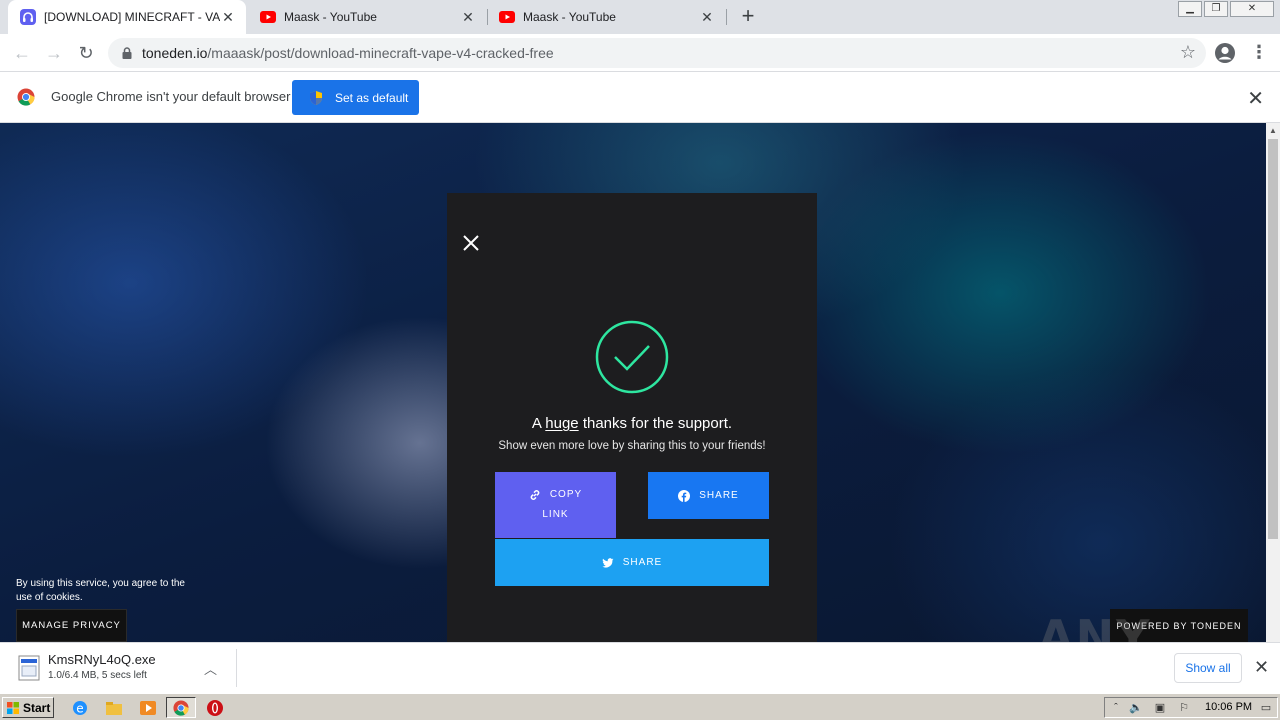 The width and height of the screenshot is (1280, 720). I want to click on copy-link-button: COPY LINK, so click(555, 505).